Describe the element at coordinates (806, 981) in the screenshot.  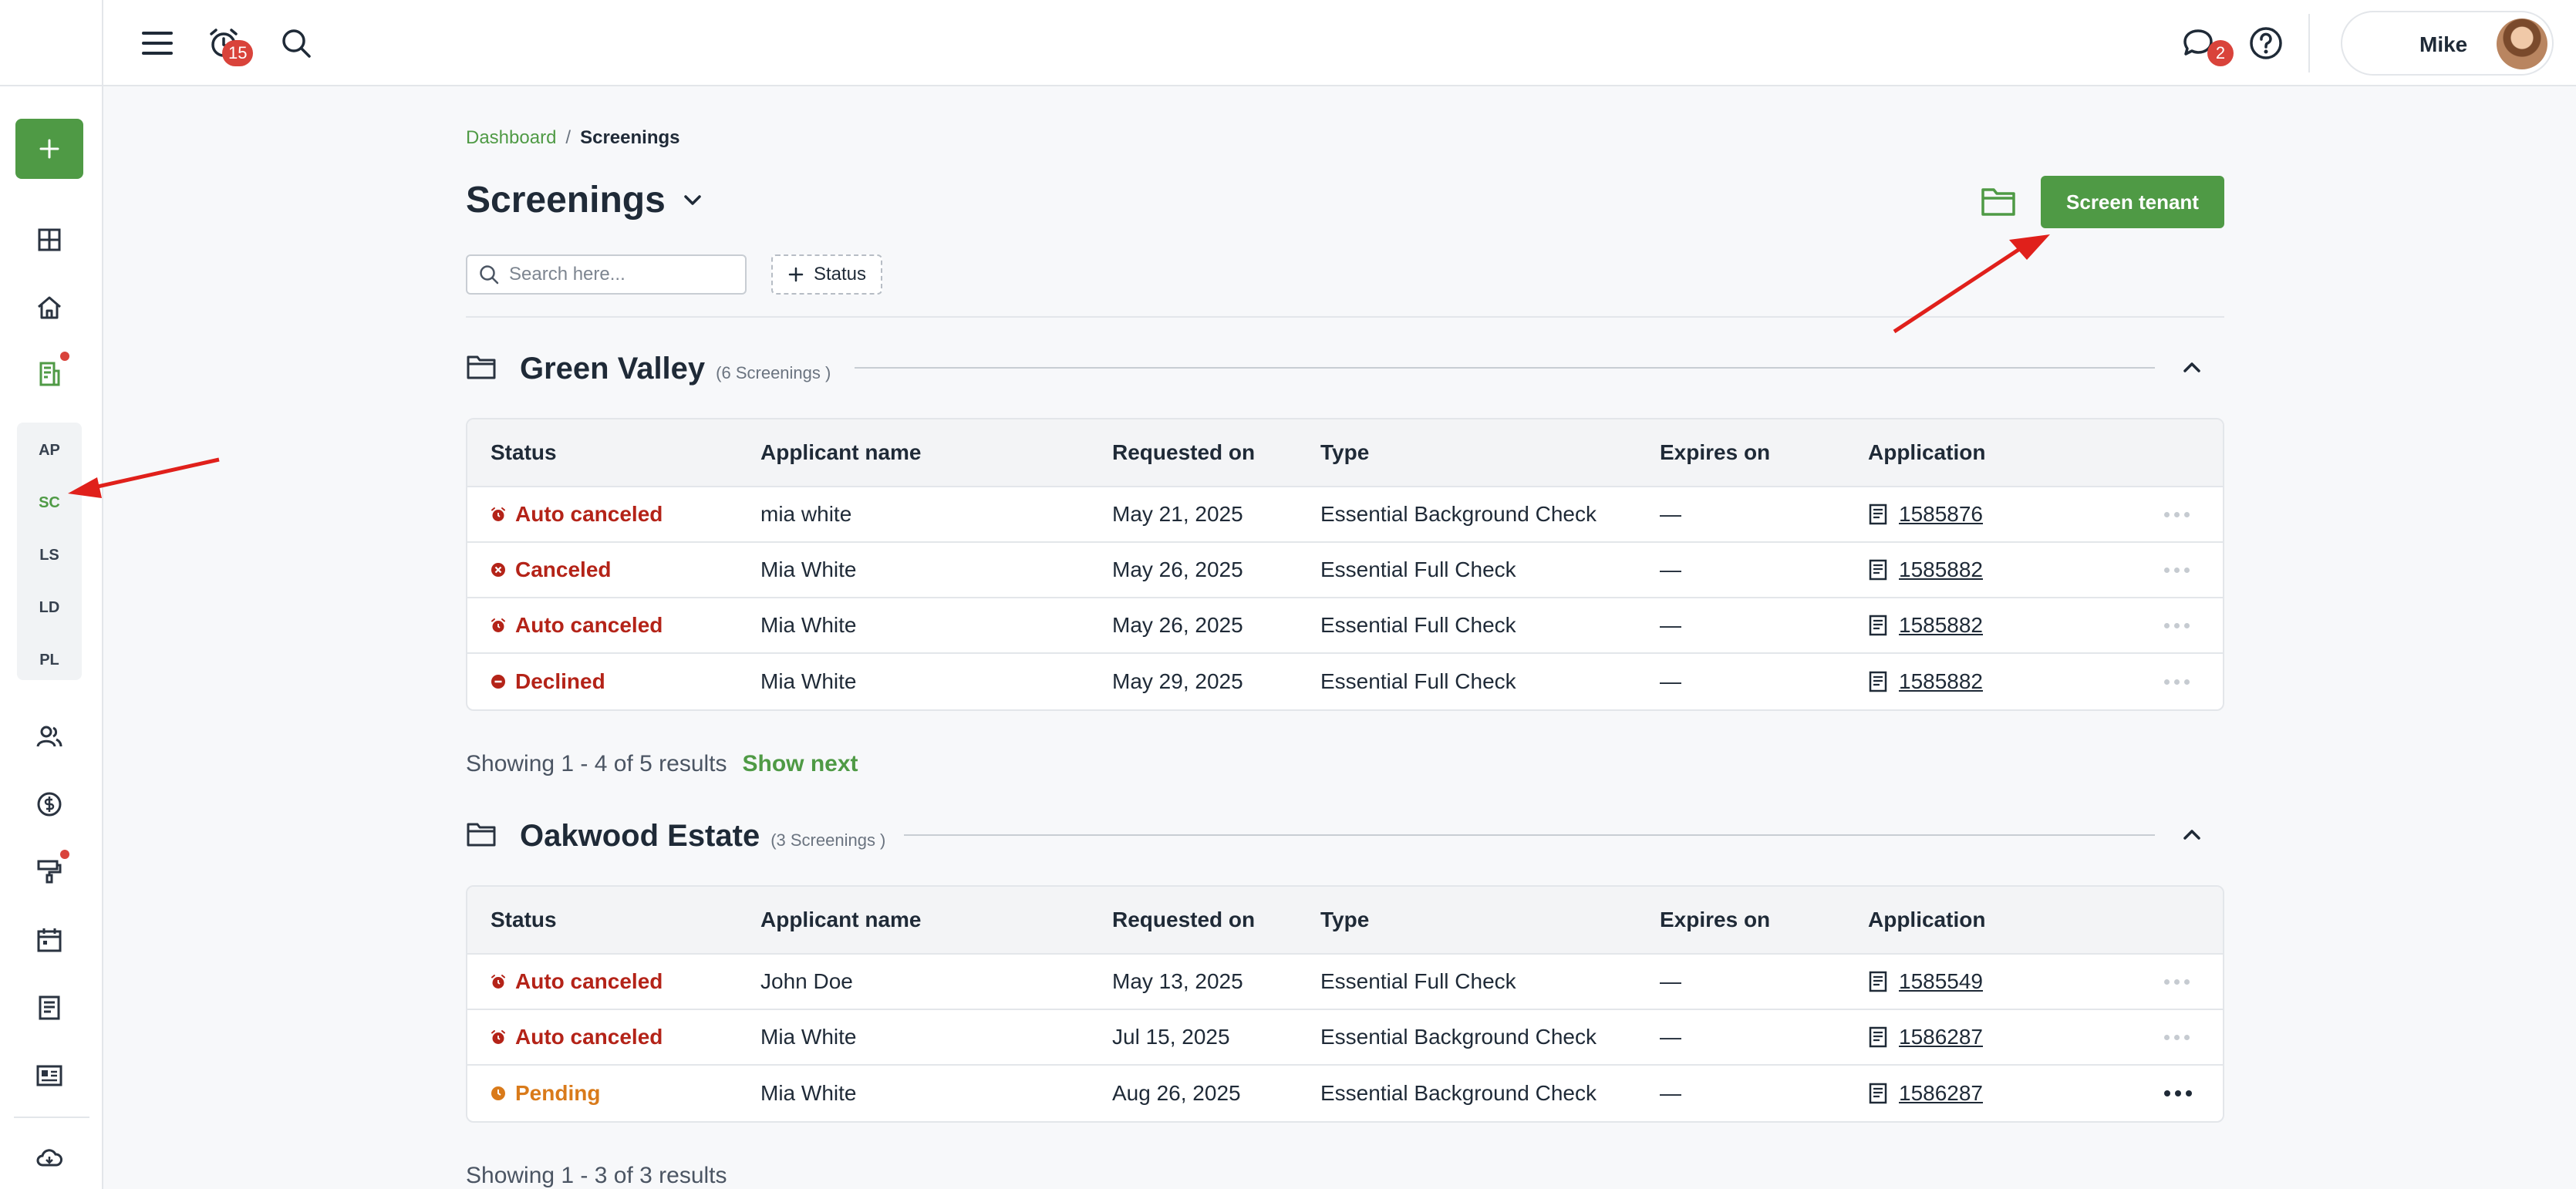
I see `applicant-name: John Doe` at that location.